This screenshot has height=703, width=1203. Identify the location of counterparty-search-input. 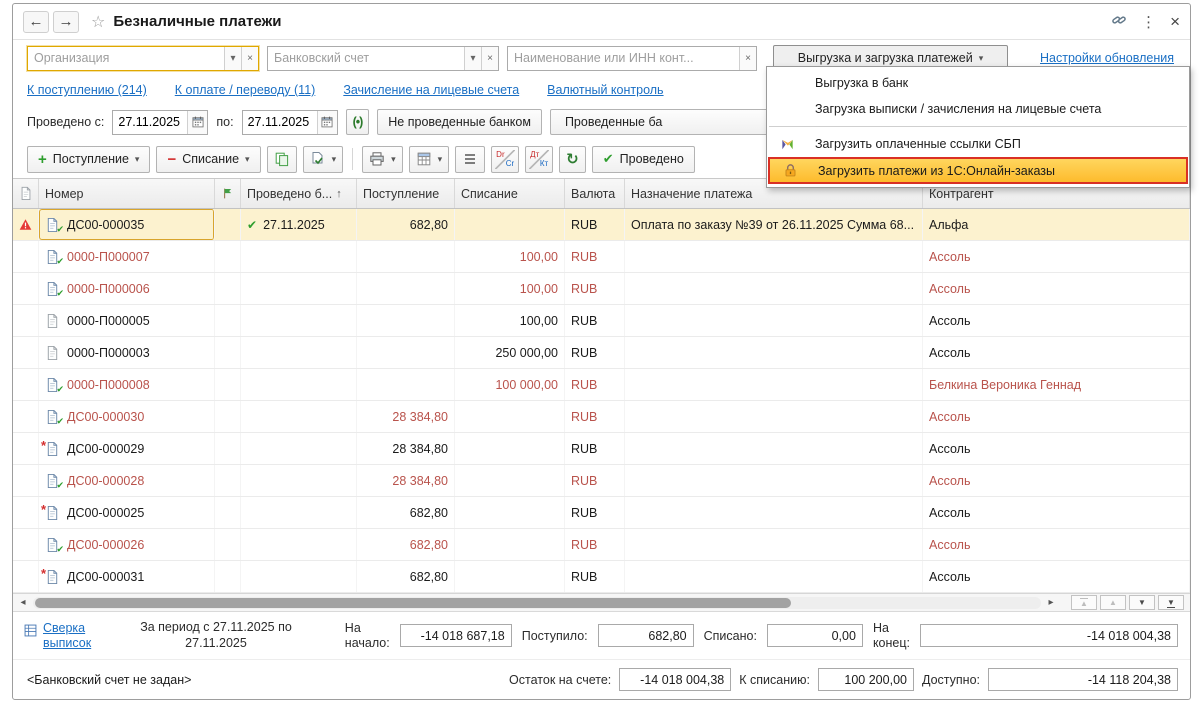
(623, 58).